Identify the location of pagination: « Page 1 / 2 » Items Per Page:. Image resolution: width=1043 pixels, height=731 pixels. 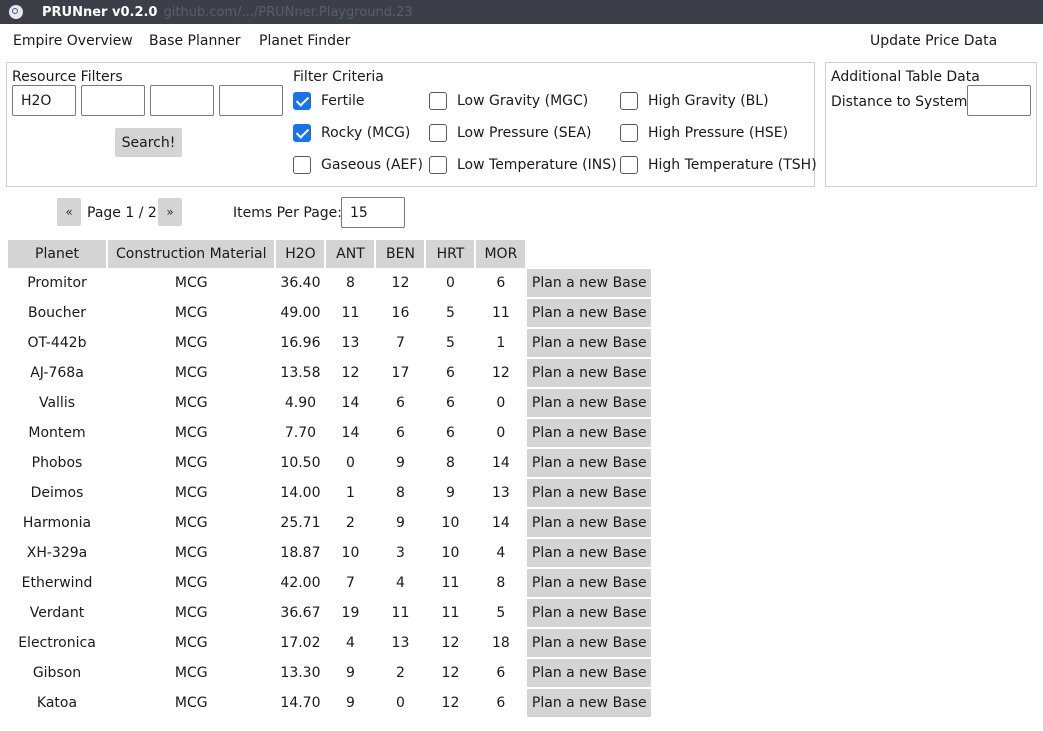
(300, 214).